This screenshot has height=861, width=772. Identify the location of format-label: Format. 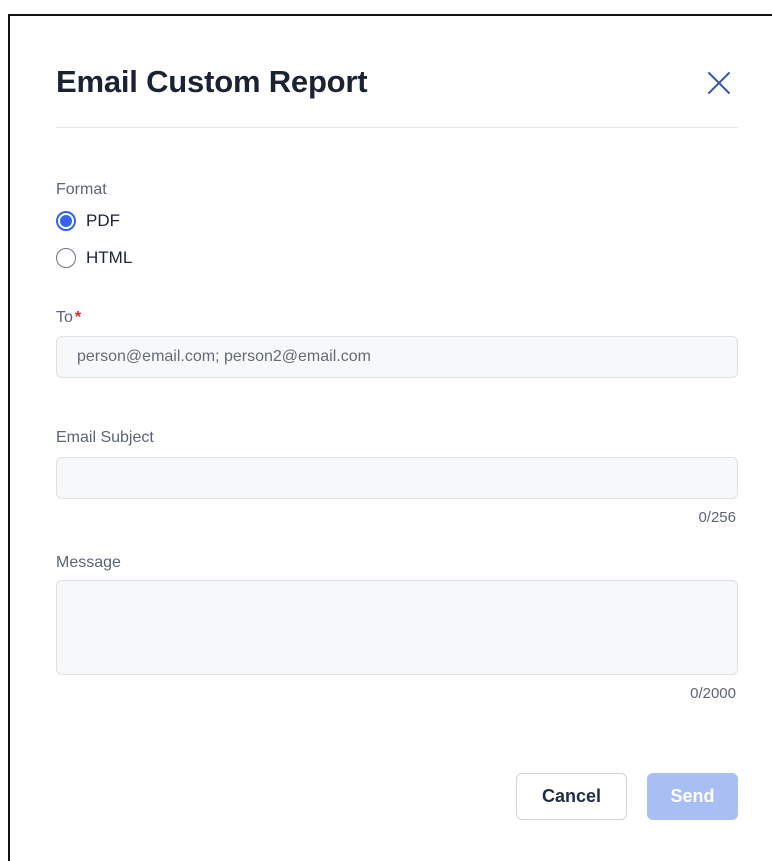
(81, 189).